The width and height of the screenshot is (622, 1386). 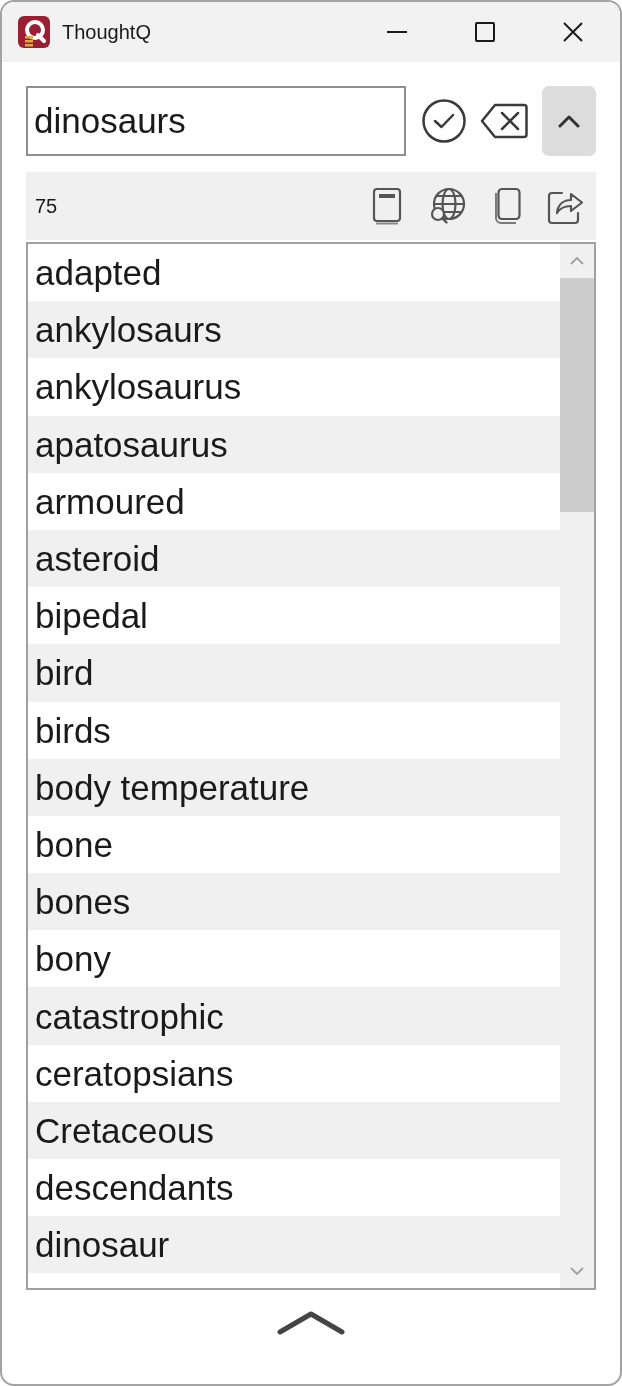 What do you see at coordinates (294, 444) in the screenshot?
I see `word-list-item: apatosaurus` at bounding box center [294, 444].